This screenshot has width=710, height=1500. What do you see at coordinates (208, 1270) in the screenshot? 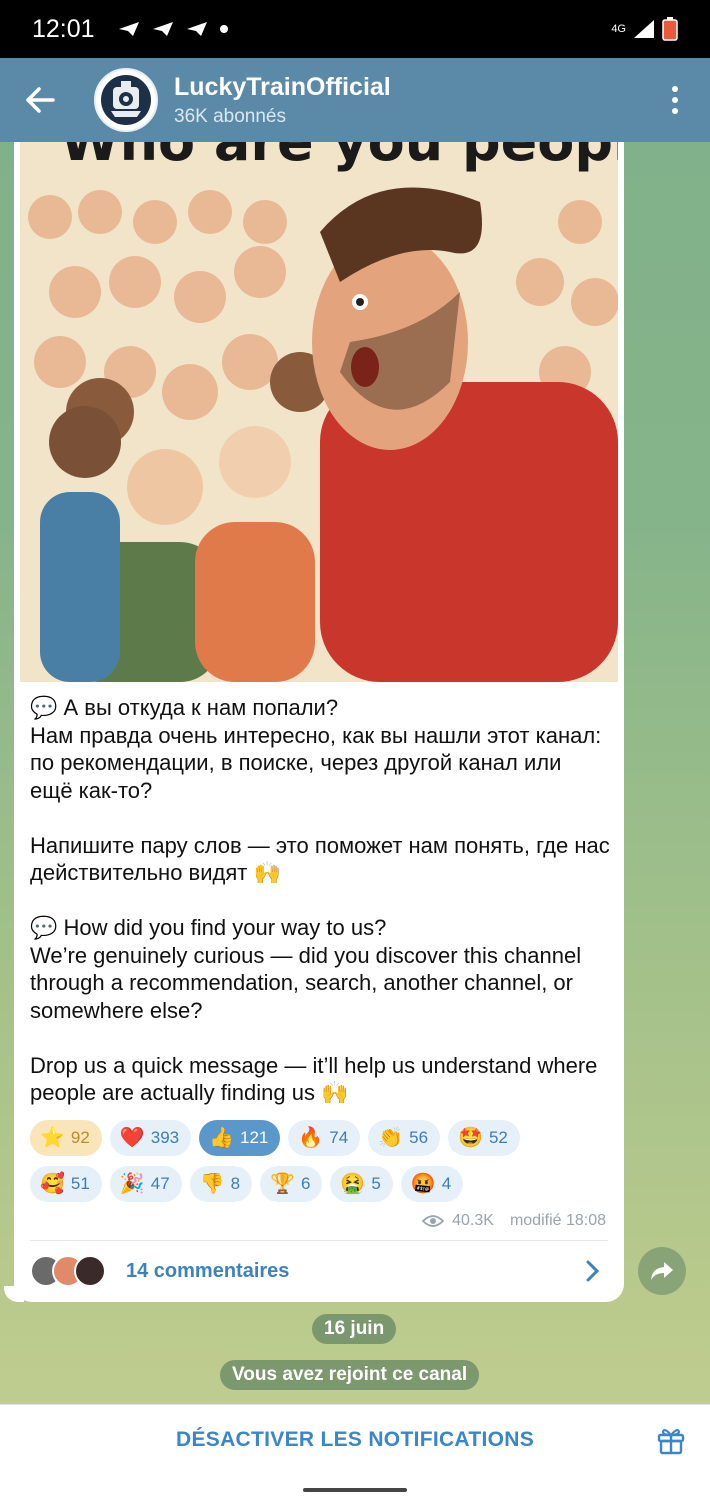
I see `comments-label: 14 commentaires` at bounding box center [208, 1270].